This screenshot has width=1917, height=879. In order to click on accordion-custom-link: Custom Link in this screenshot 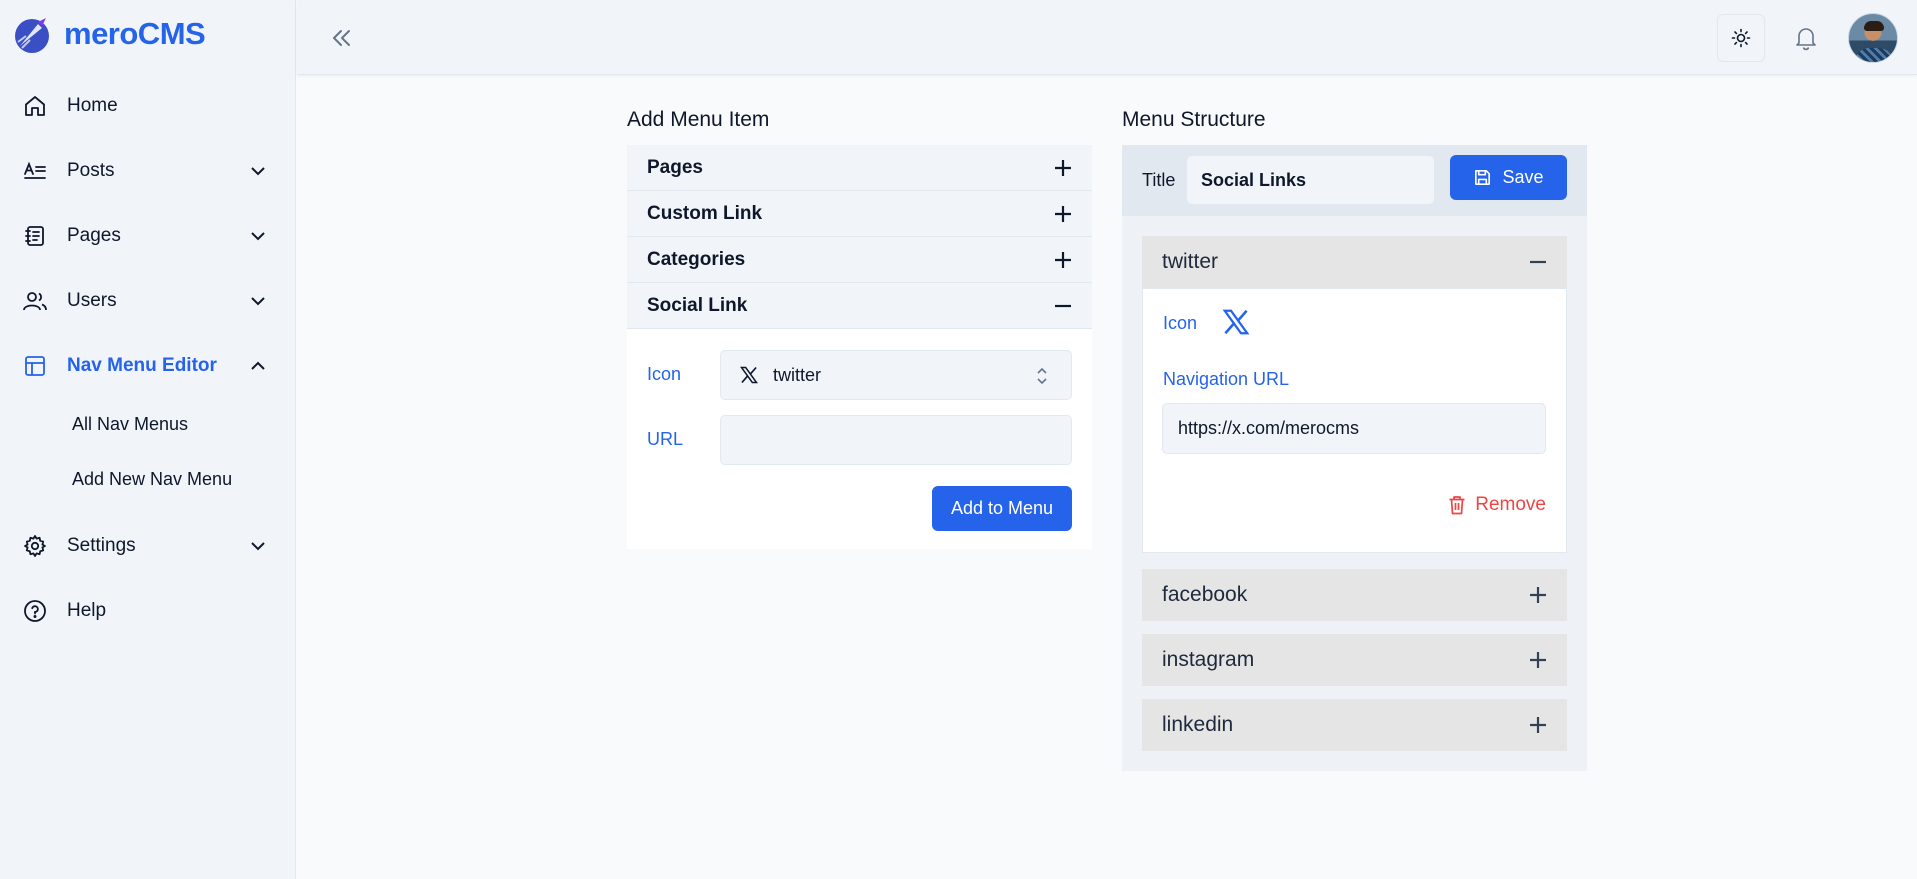, I will do `click(859, 214)`.